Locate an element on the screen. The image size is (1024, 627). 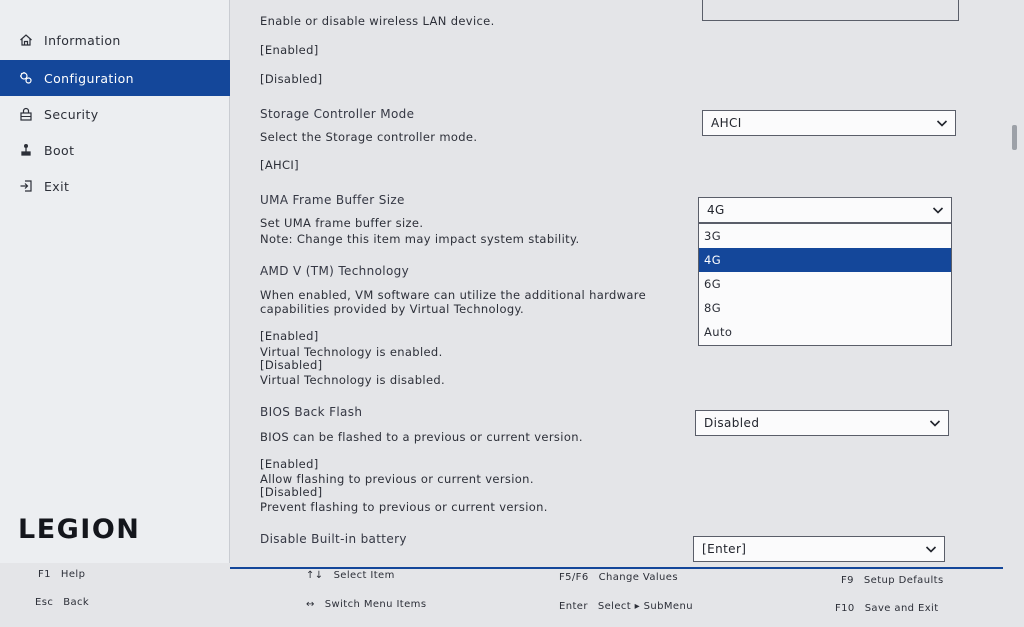
hint-label: Change Values is located at coordinates (638, 577).